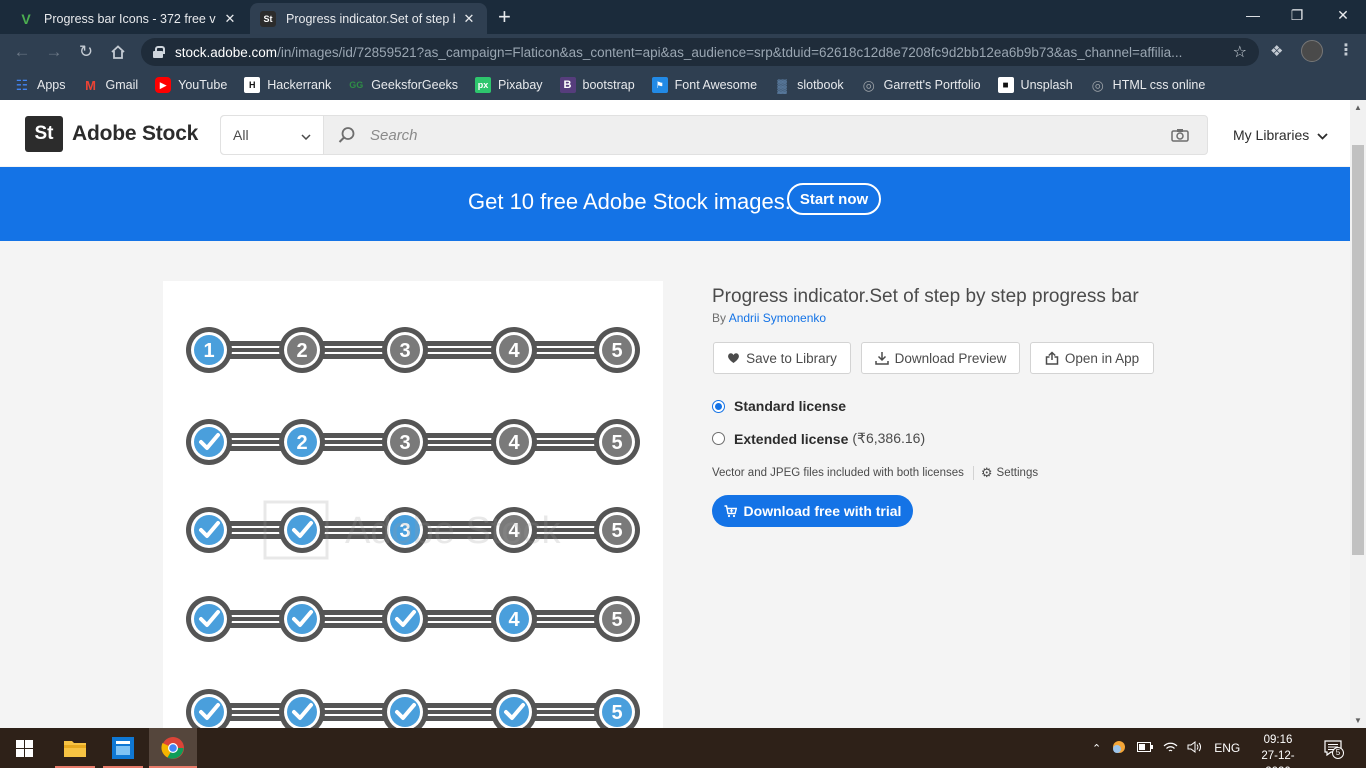 This screenshot has height=768, width=1366. What do you see at coordinates (779, 406) in the screenshot?
I see `standard-license-option: Standard license` at bounding box center [779, 406].